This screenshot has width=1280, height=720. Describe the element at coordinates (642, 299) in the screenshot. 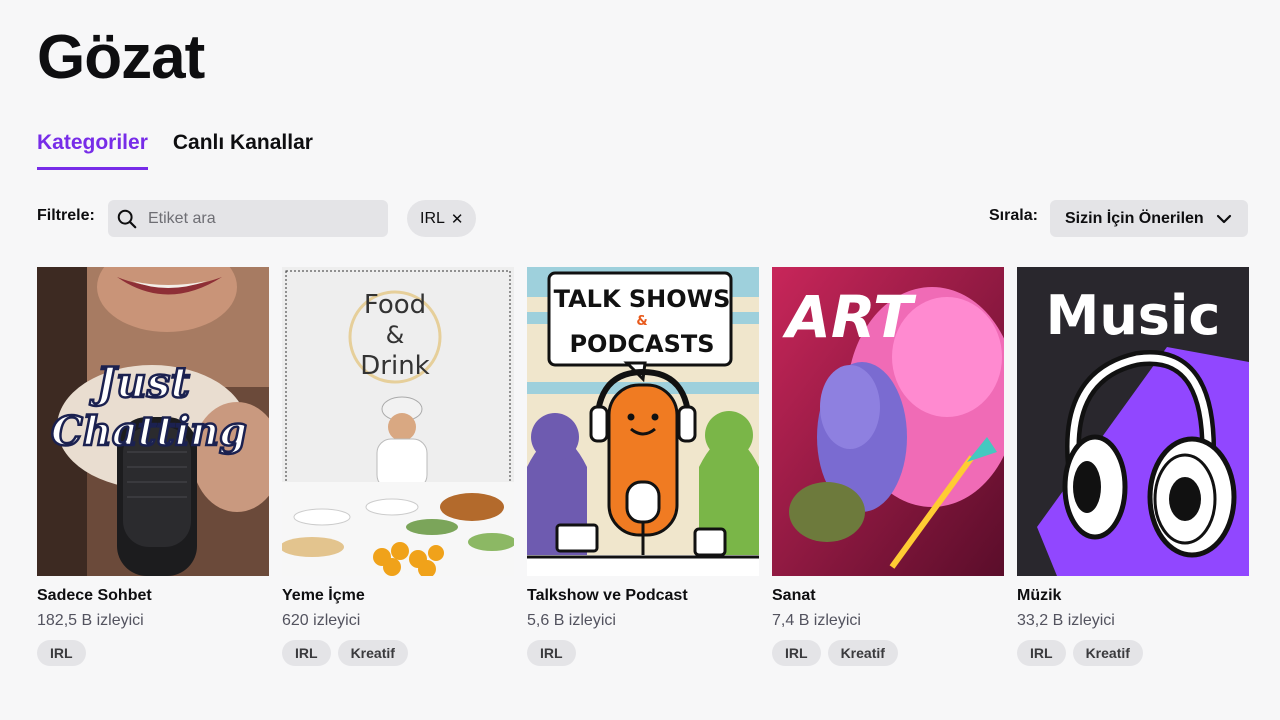

I see `talk-art-text-1: TALK SHOWS` at that location.